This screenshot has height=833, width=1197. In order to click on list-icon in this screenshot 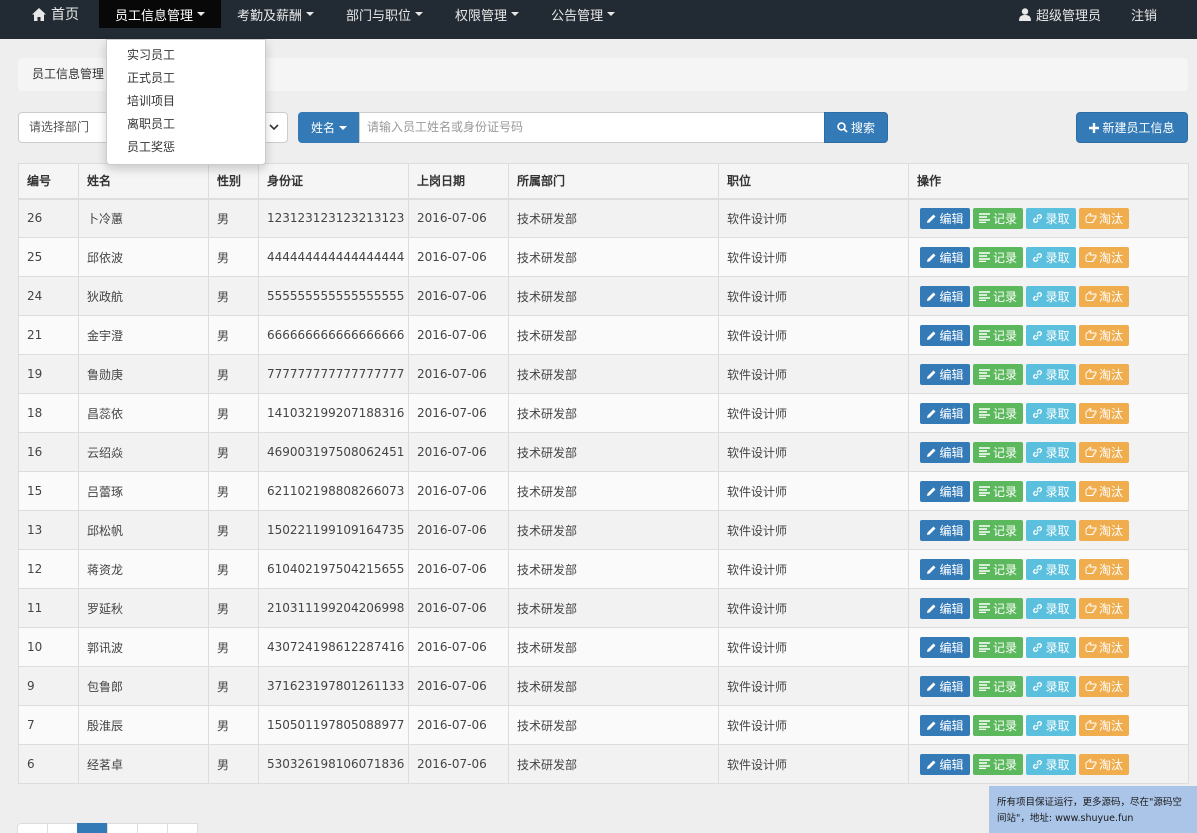, I will do `click(984, 686)`.